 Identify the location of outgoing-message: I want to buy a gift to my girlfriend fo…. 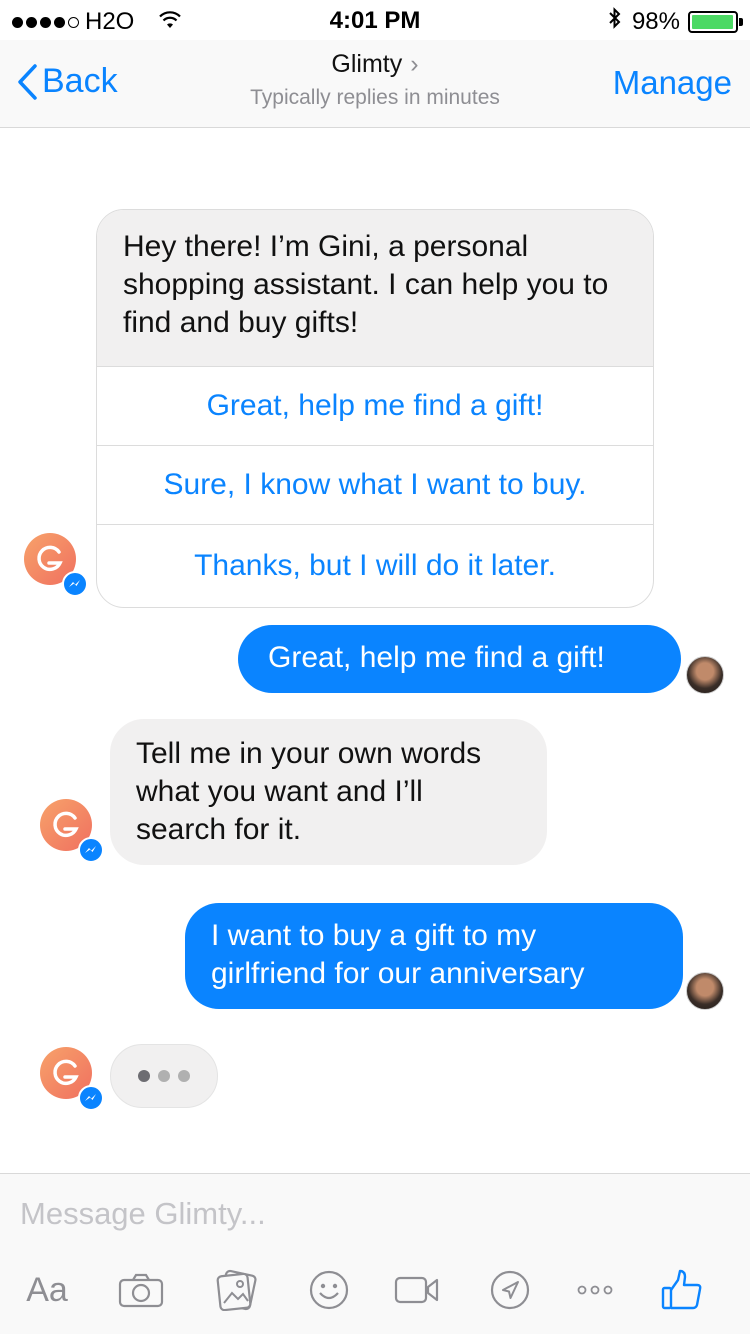
(434, 956).